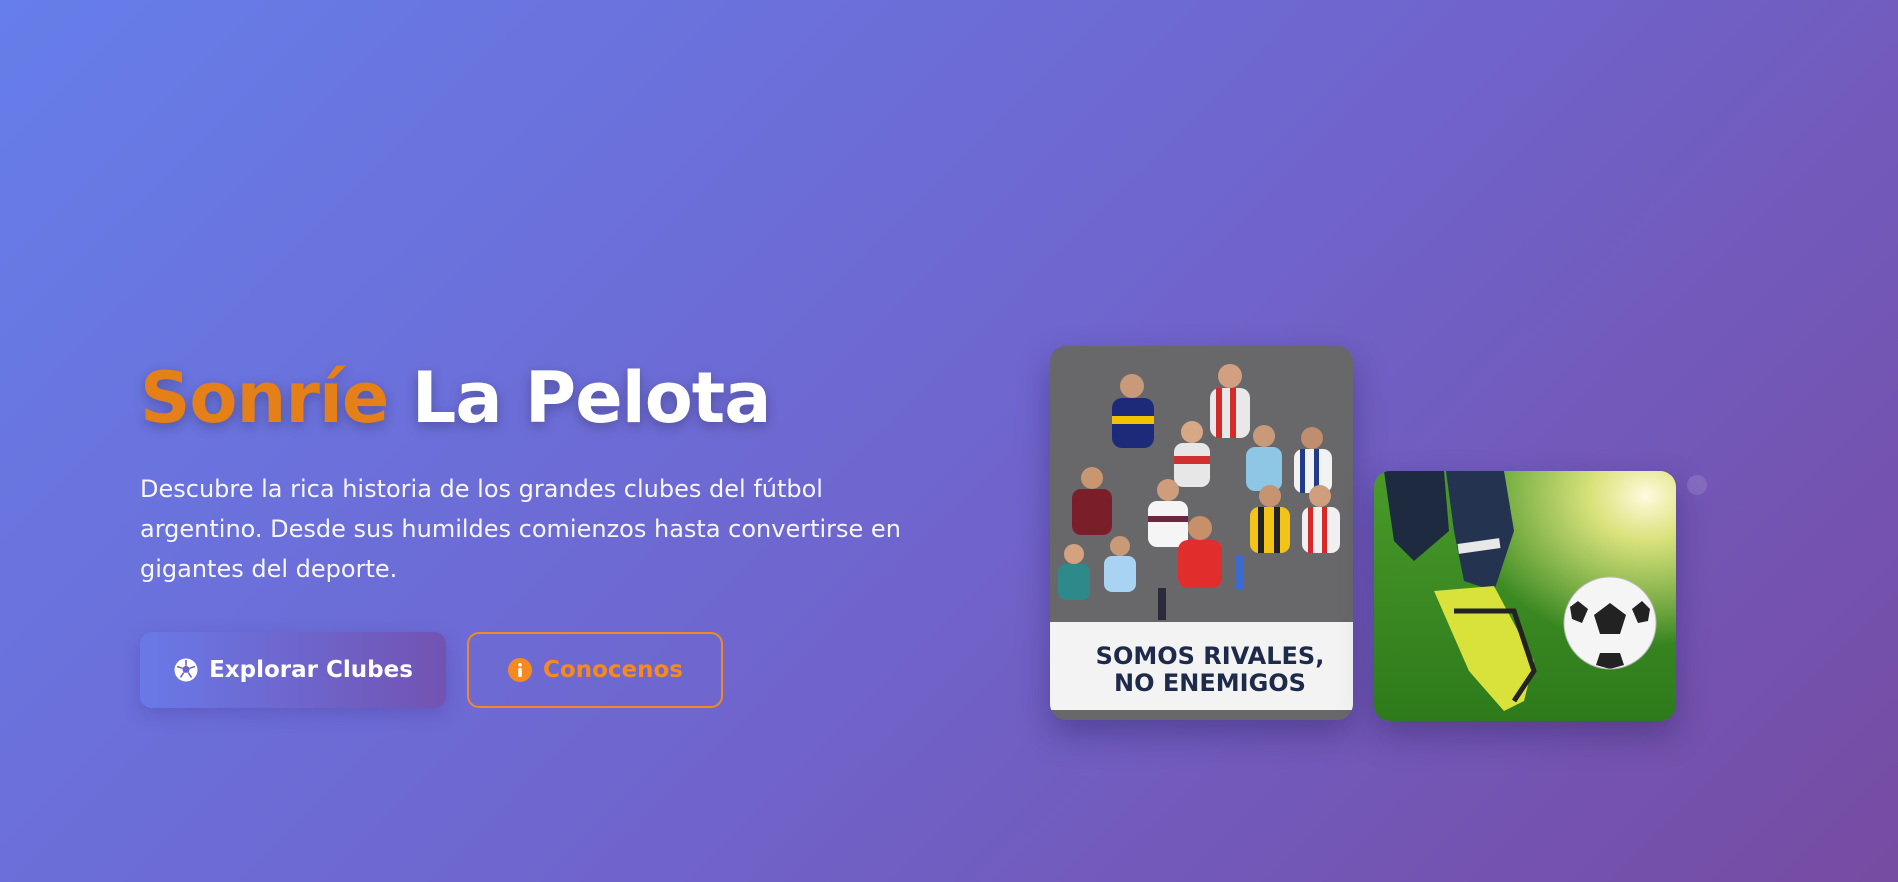 Image resolution: width=1898 pixels, height=882 pixels. Describe the element at coordinates (591, 398) in the screenshot. I see `hero-title-rest: La Pelota` at that location.